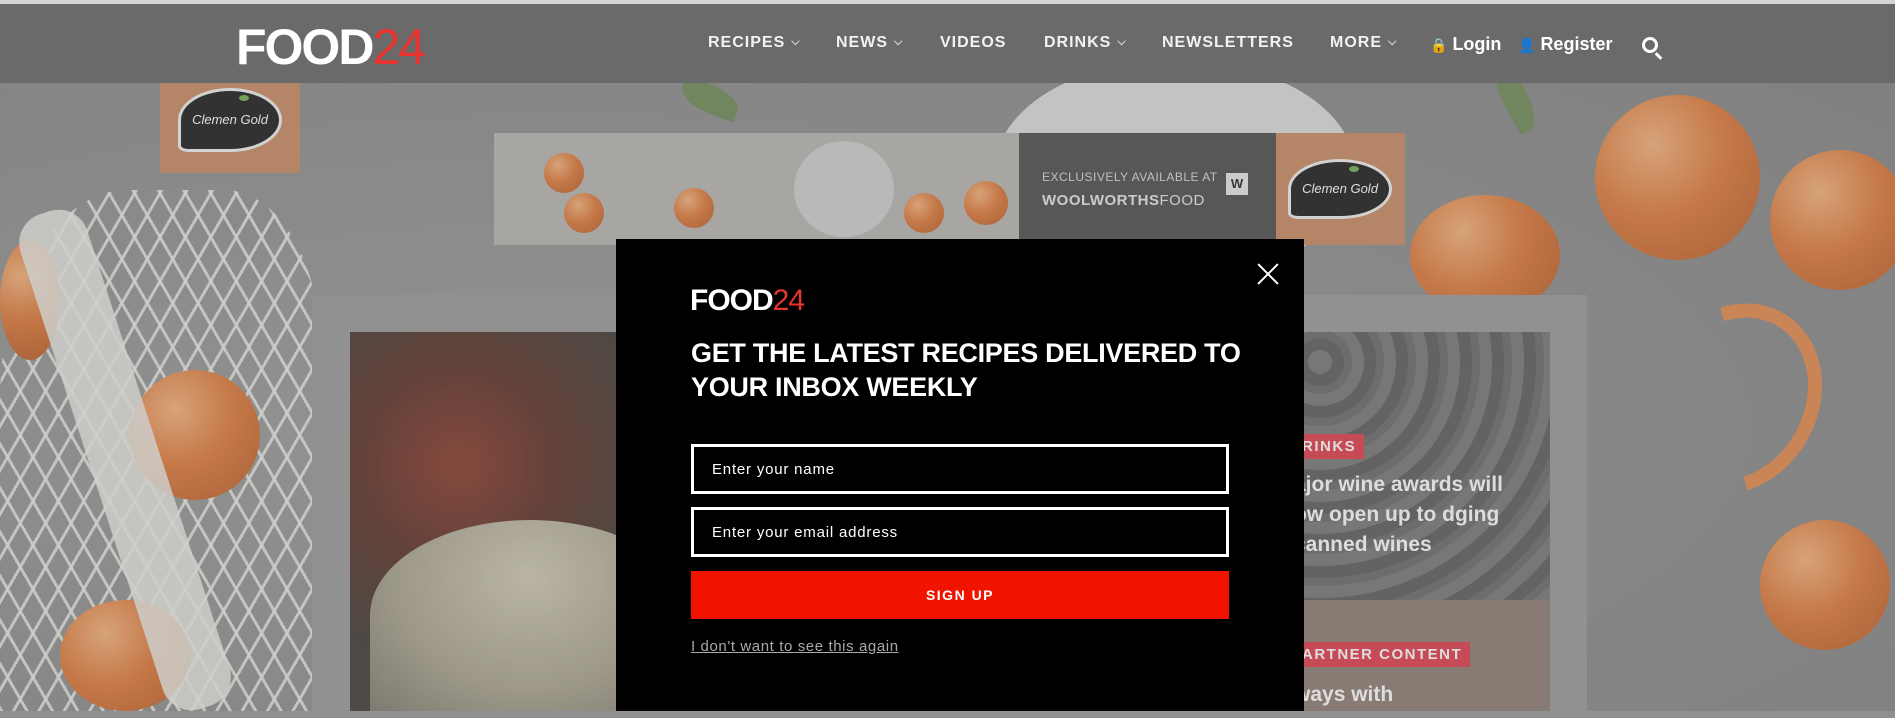 This screenshot has height=718, width=1895. I want to click on register-link: 👤 Register, so click(1565, 44).